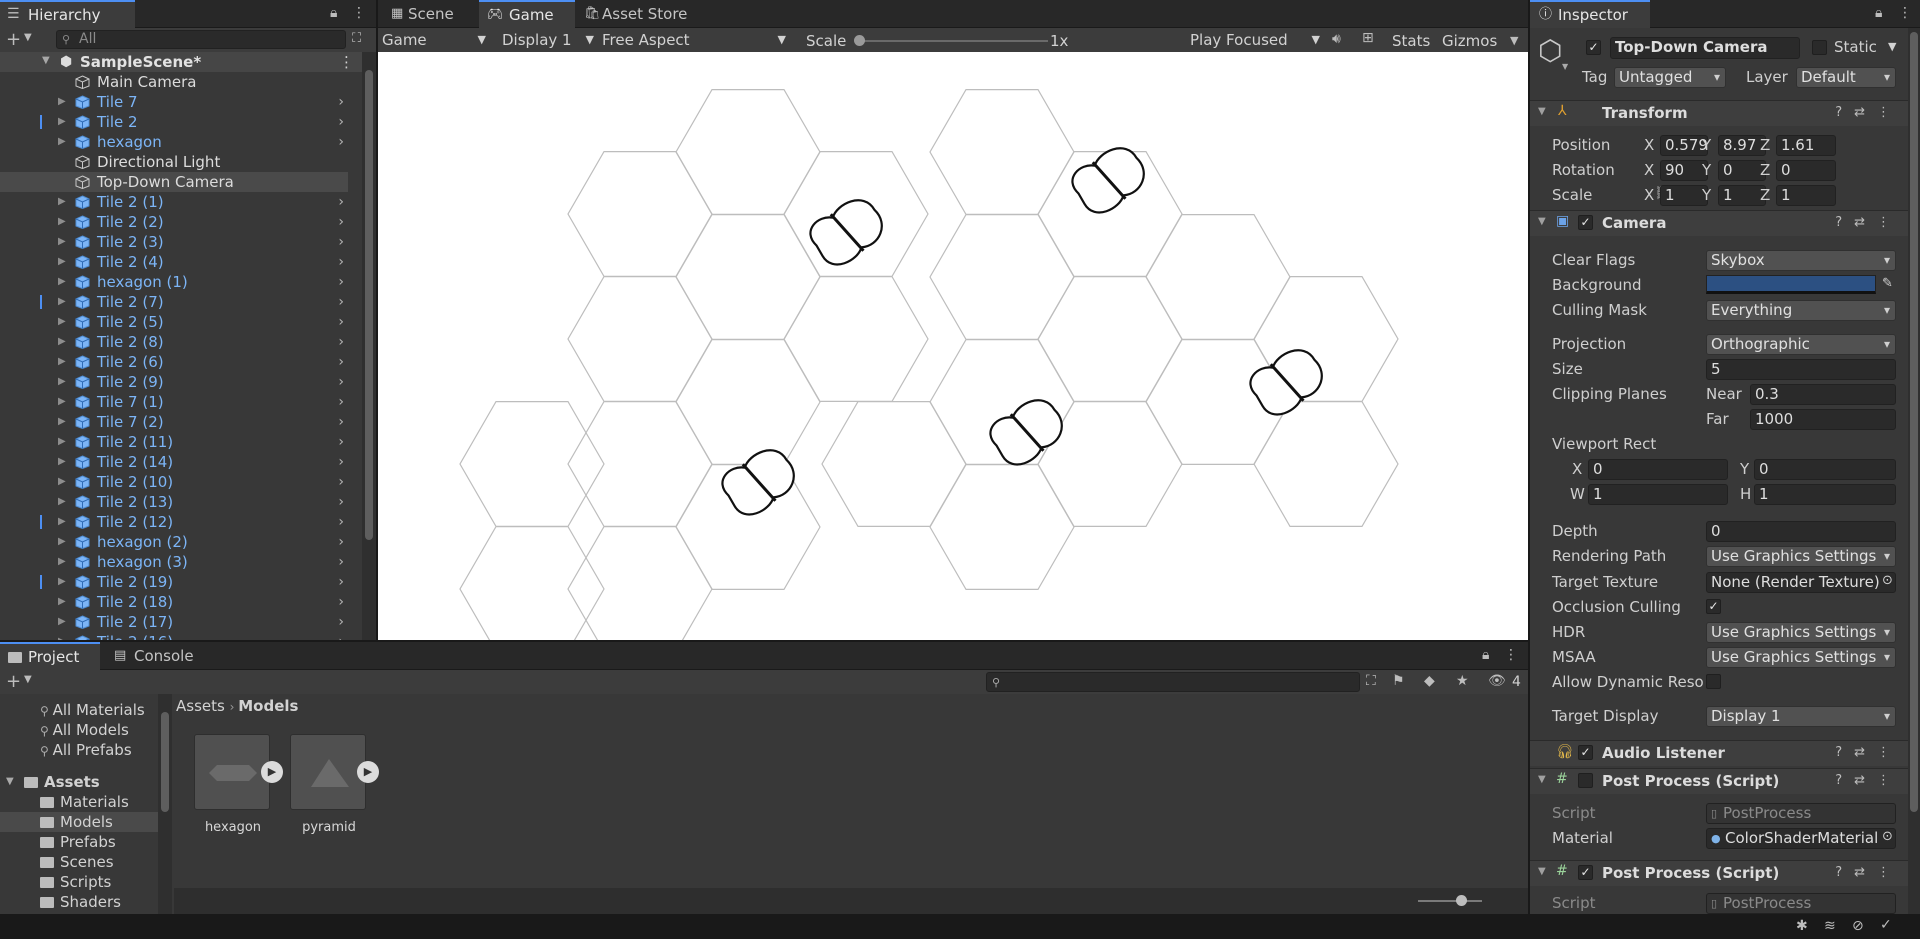 This screenshot has width=1920, height=939. Describe the element at coordinates (174, 262) in the screenshot. I see `hierarchy-item: ▶ Tile 2 (4) ›` at that location.